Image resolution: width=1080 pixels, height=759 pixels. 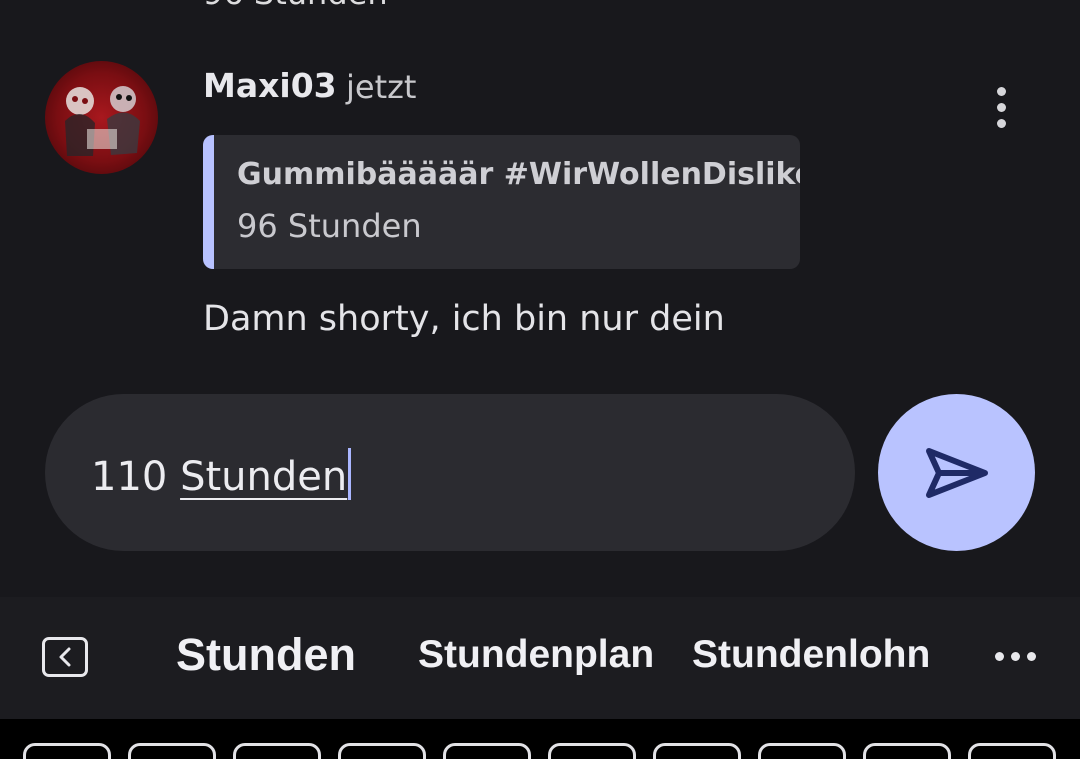 I want to click on send-button, so click(x=956, y=472).